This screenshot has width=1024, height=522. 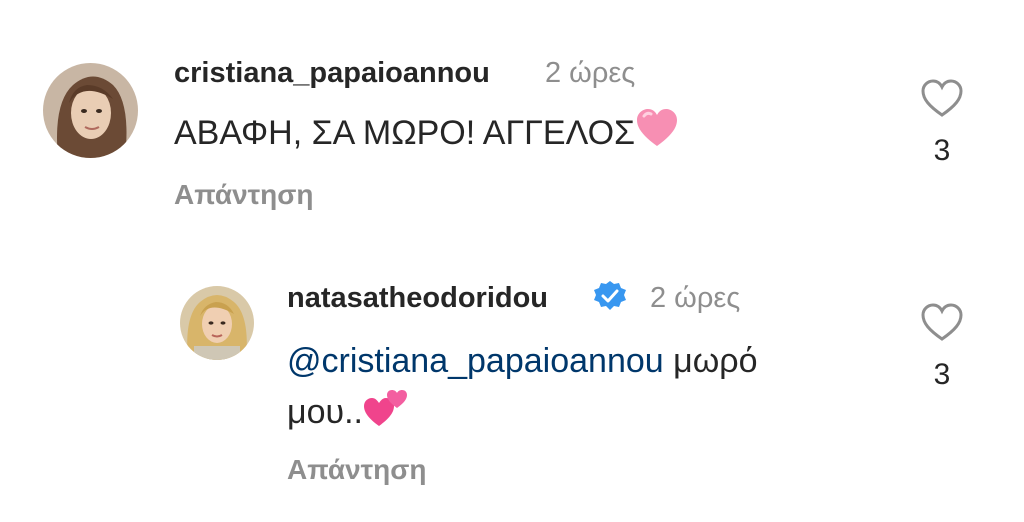 What do you see at coordinates (386, 414) in the screenshot?
I see `two-hearts-emoji` at bounding box center [386, 414].